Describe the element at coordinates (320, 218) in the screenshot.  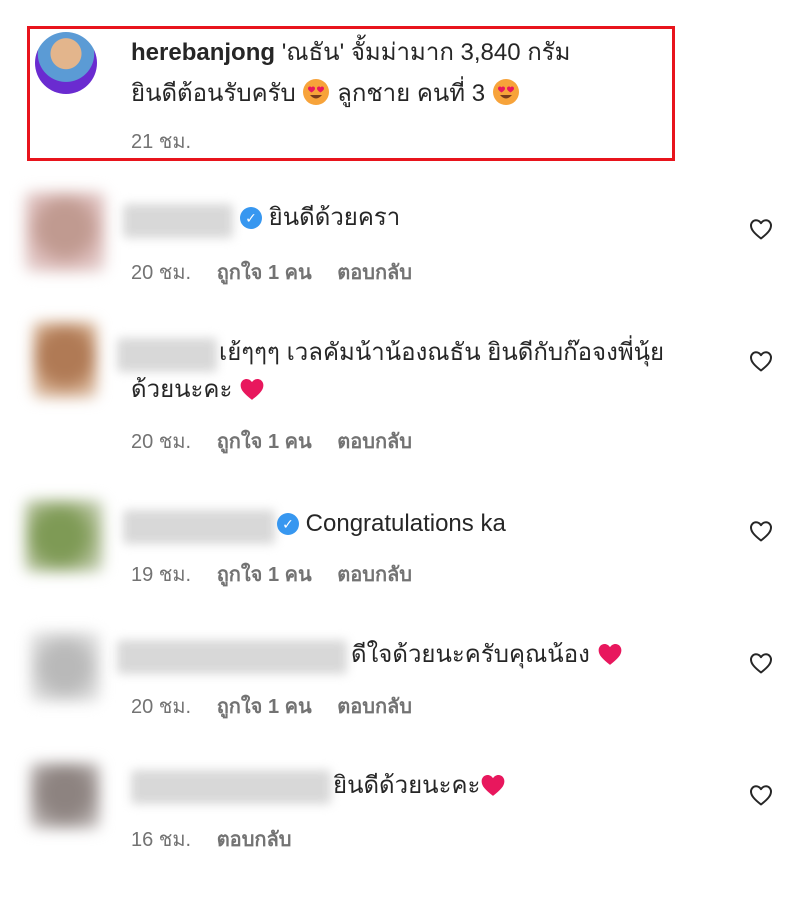
I see `comment-text: ✓ ยินดีด้วยครา` at that location.